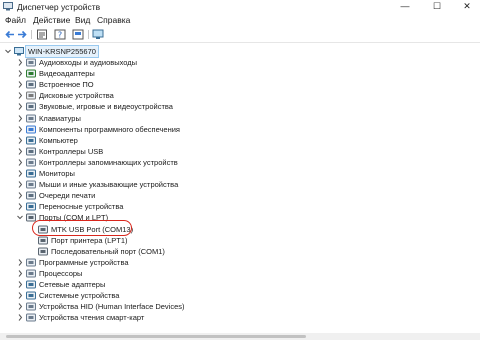 The width and height of the screenshot is (480, 340). Describe the element at coordinates (60, 118) in the screenshot. I see `tree-category-label: Клавиатуры` at that location.